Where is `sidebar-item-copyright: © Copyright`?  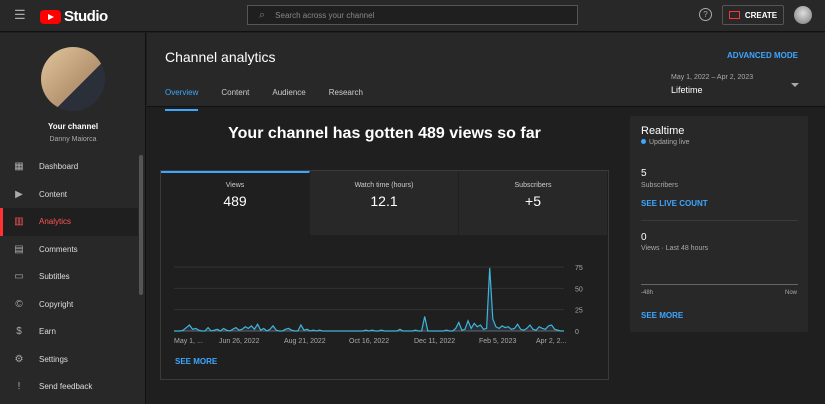 sidebar-item-copyright: © Copyright is located at coordinates (69, 305).